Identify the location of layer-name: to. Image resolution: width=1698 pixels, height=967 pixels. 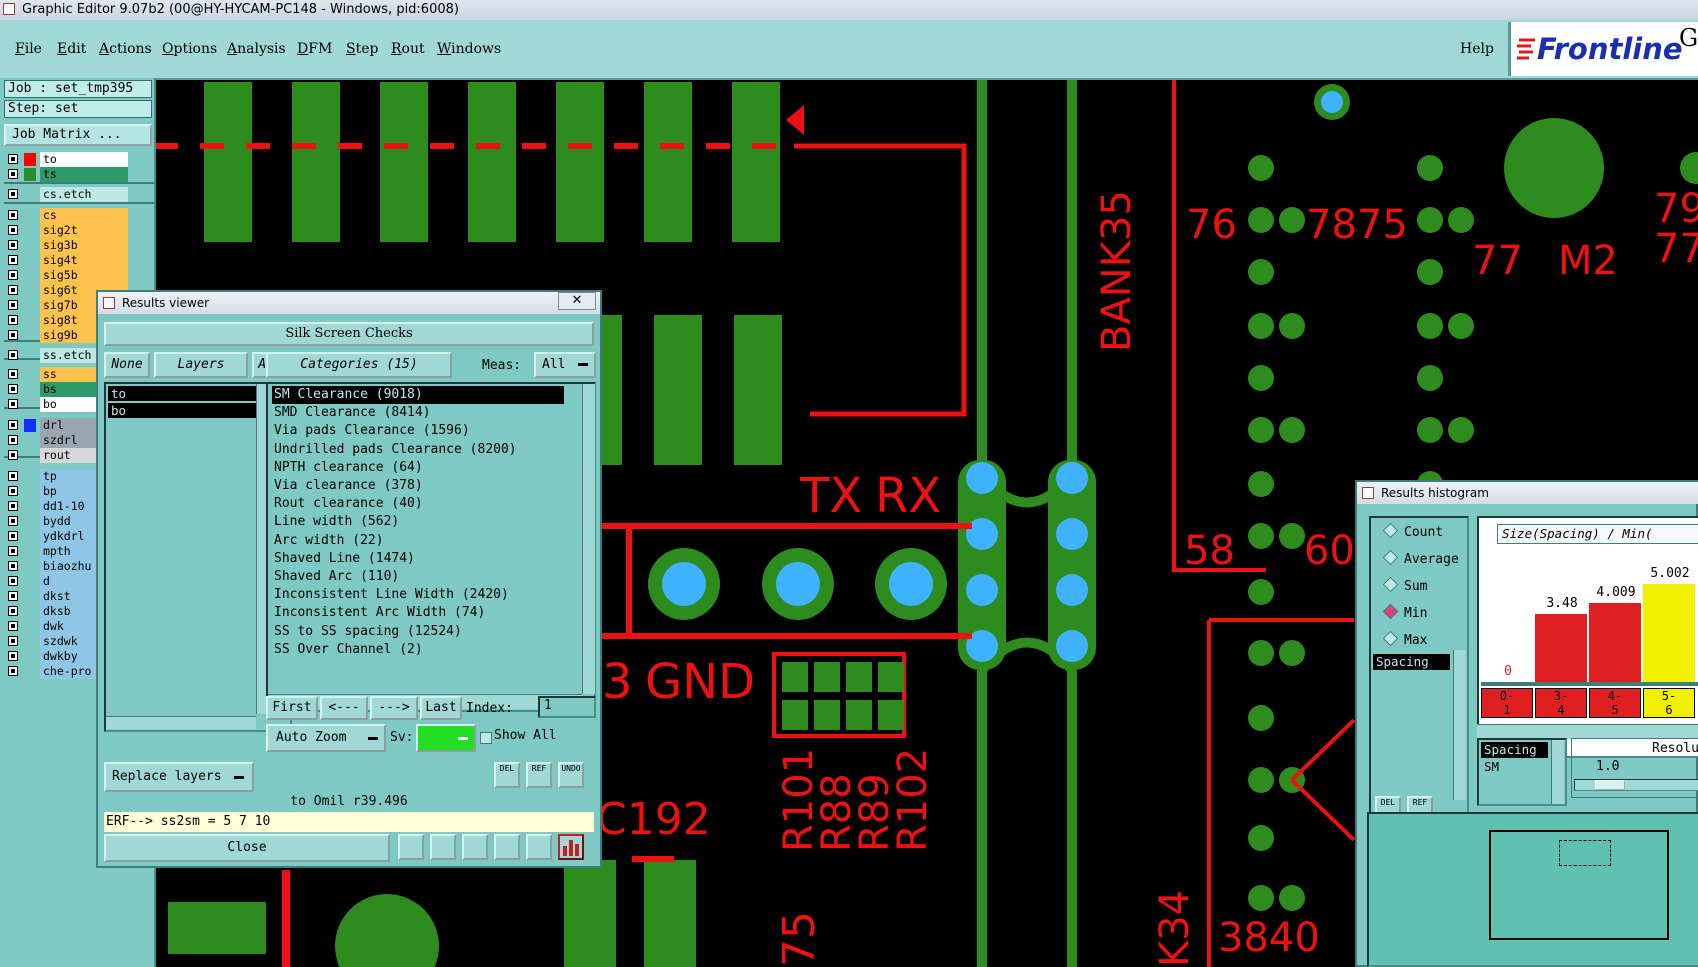
(84, 159).